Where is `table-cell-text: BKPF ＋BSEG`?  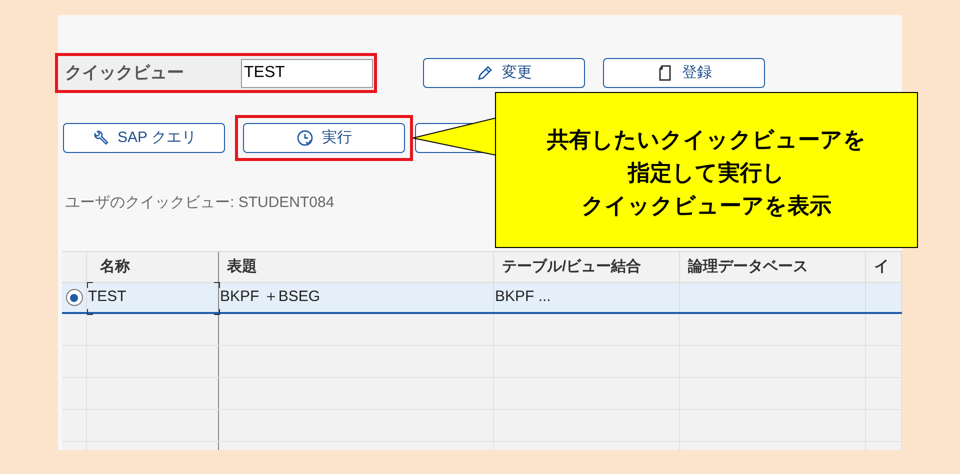
table-cell-text: BKPF ＋BSEG is located at coordinates (269, 297).